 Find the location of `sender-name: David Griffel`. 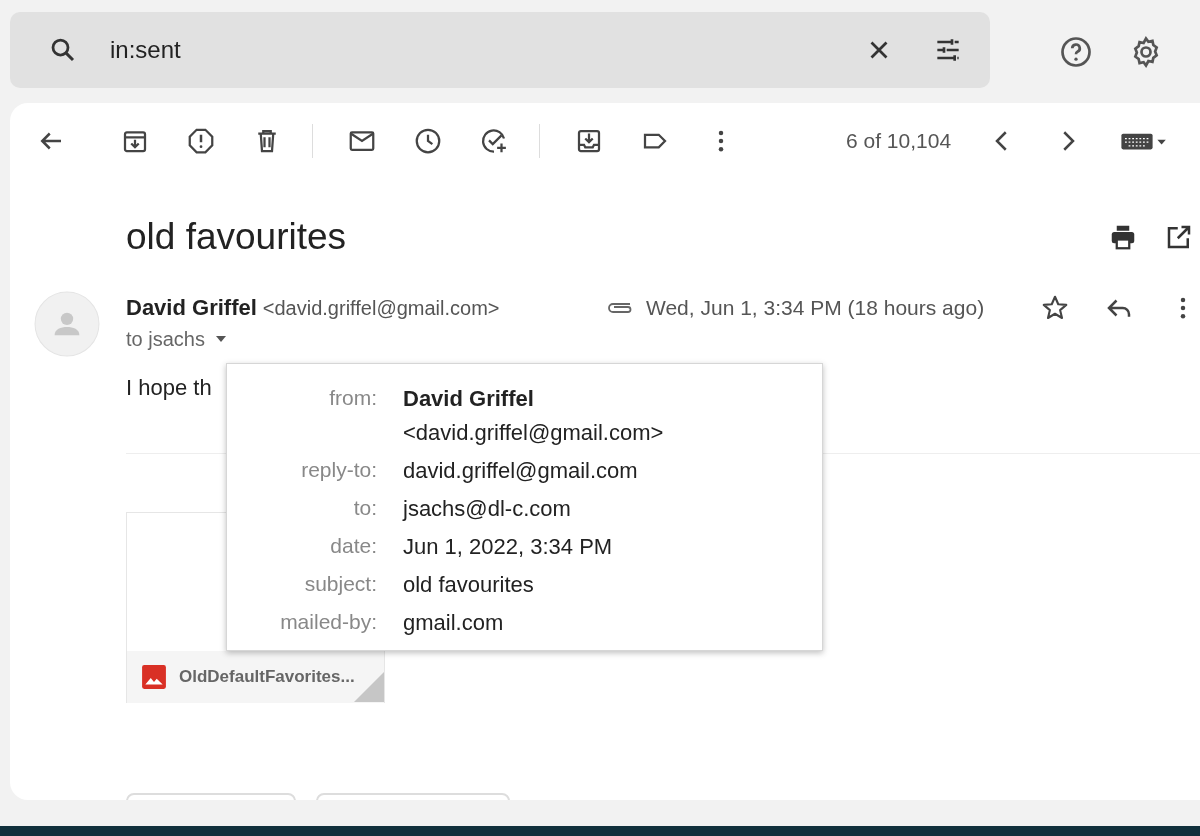

sender-name: David Griffel is located at coordinates (191, 307).